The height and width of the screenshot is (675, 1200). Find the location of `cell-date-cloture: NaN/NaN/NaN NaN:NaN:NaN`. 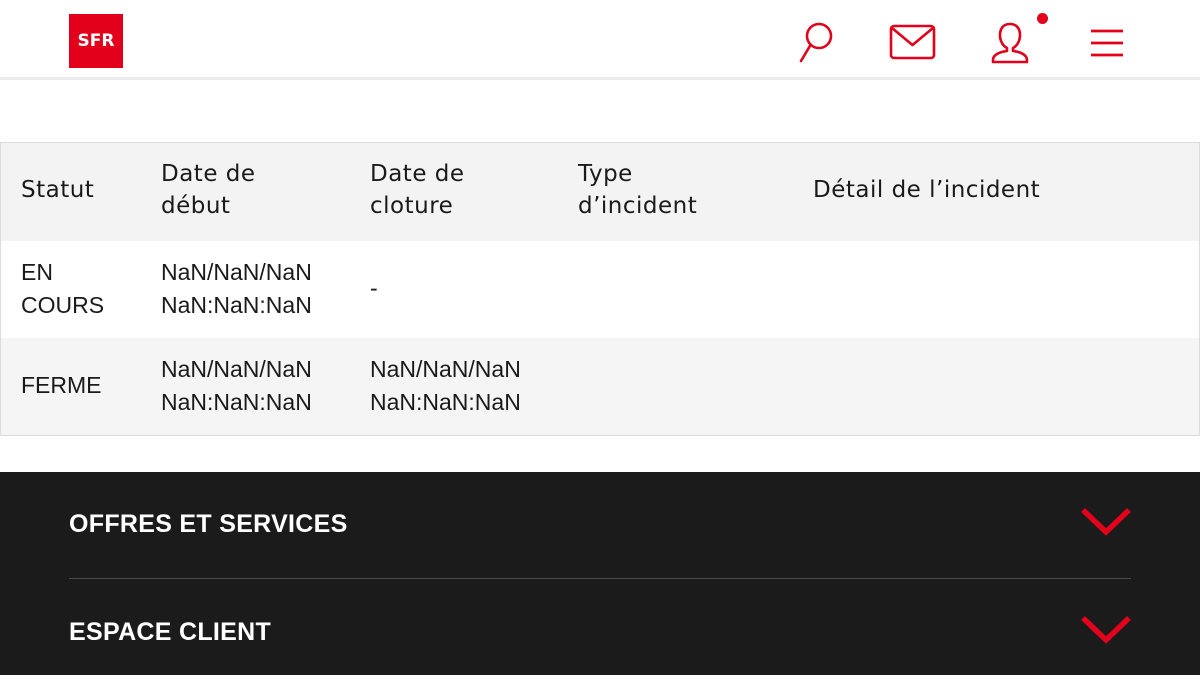

cell-date-cloture: NaN/NaN/NaN NaN:NaN:NaN is located at coordinates (445, 385).